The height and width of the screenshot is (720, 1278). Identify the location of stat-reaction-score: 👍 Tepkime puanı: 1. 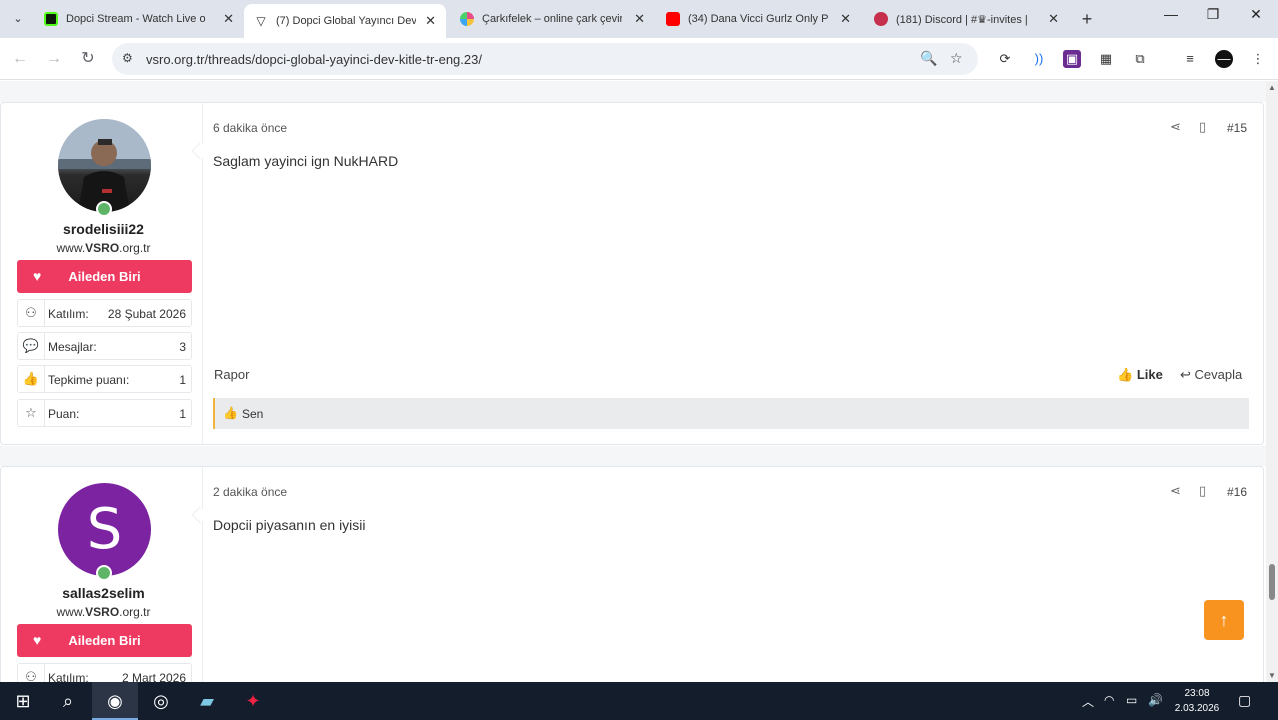
(104, 379).